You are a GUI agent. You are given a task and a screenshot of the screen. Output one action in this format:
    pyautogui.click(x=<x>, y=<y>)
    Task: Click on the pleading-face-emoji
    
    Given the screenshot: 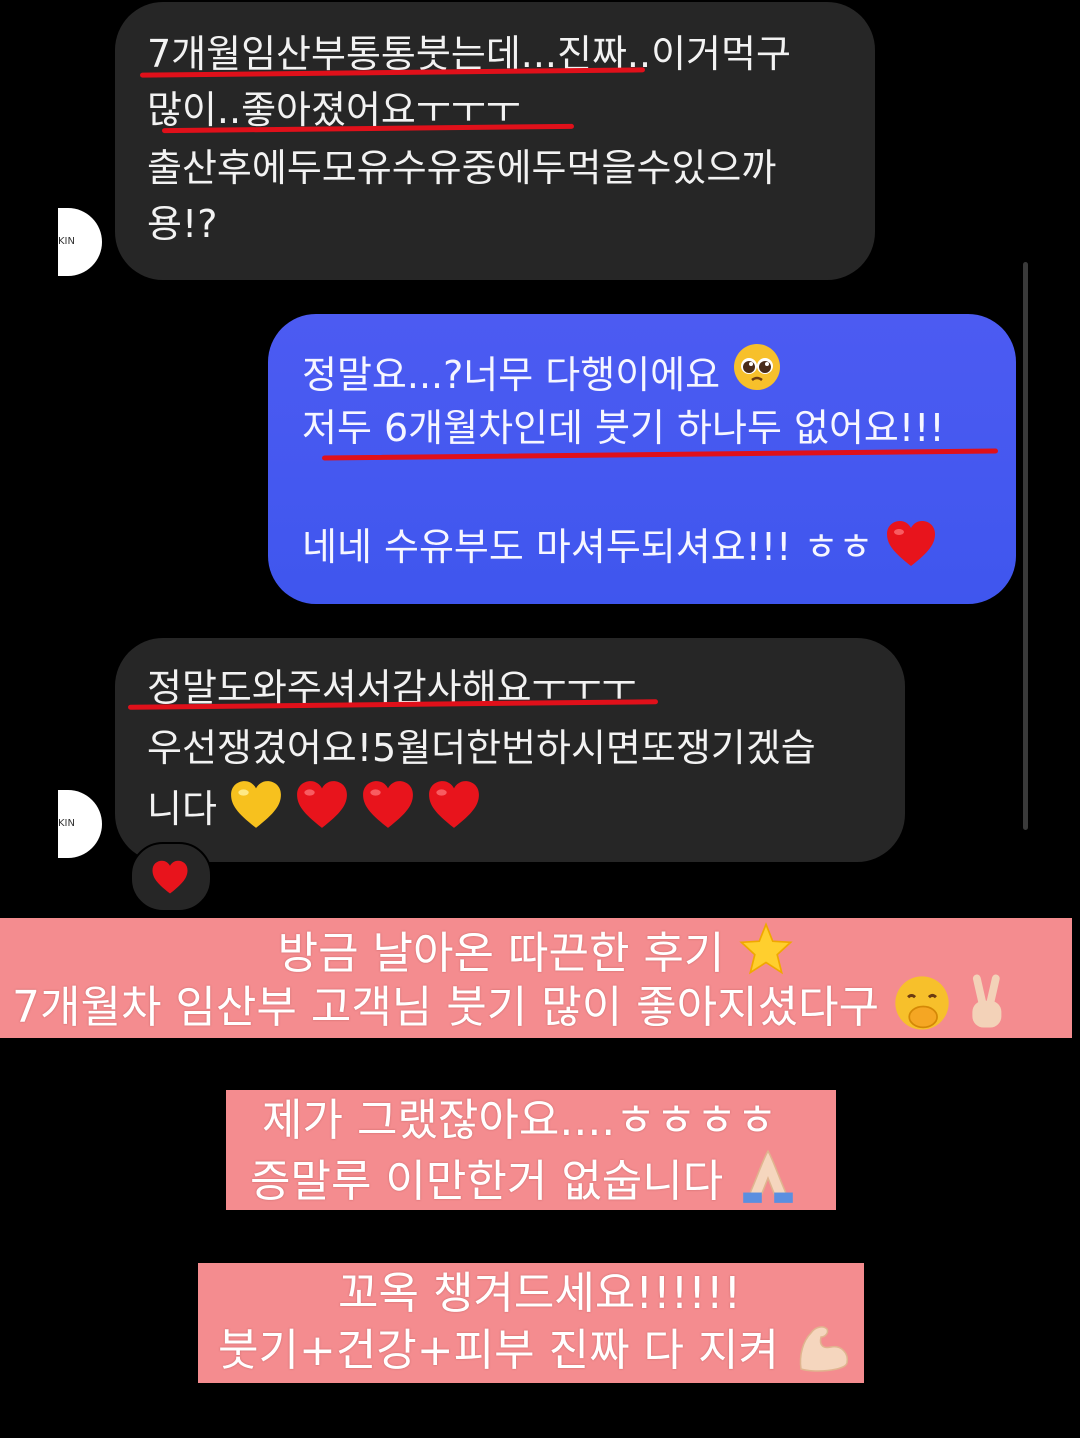 What is the action you would take?
    pyautogui.click(x=757, y=370)
    